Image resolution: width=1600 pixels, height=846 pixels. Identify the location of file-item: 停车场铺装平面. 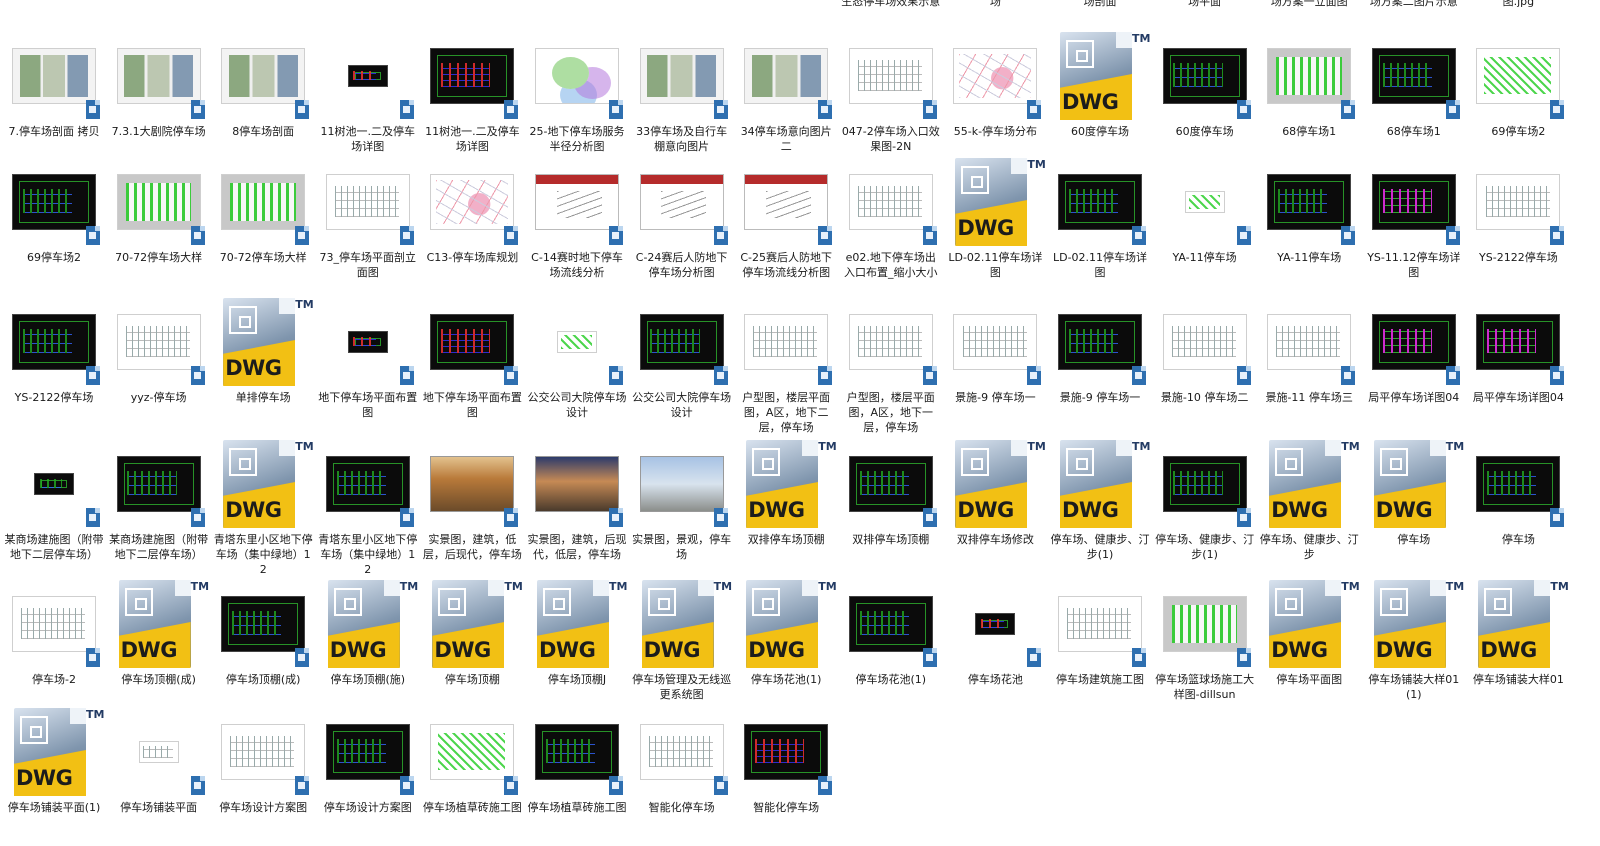
(159, 776).